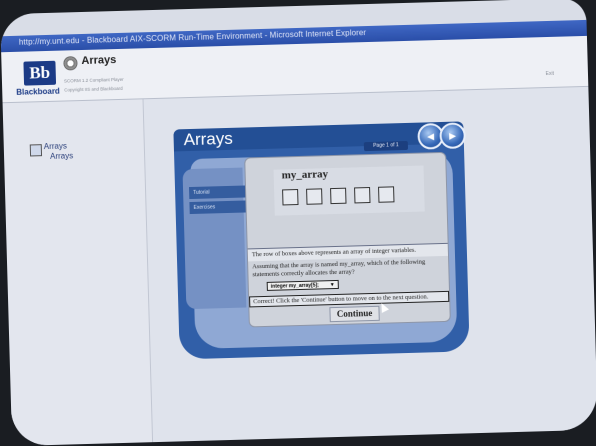  I want to click on page-indicator: Page 1 of 1, so click(386, 146).